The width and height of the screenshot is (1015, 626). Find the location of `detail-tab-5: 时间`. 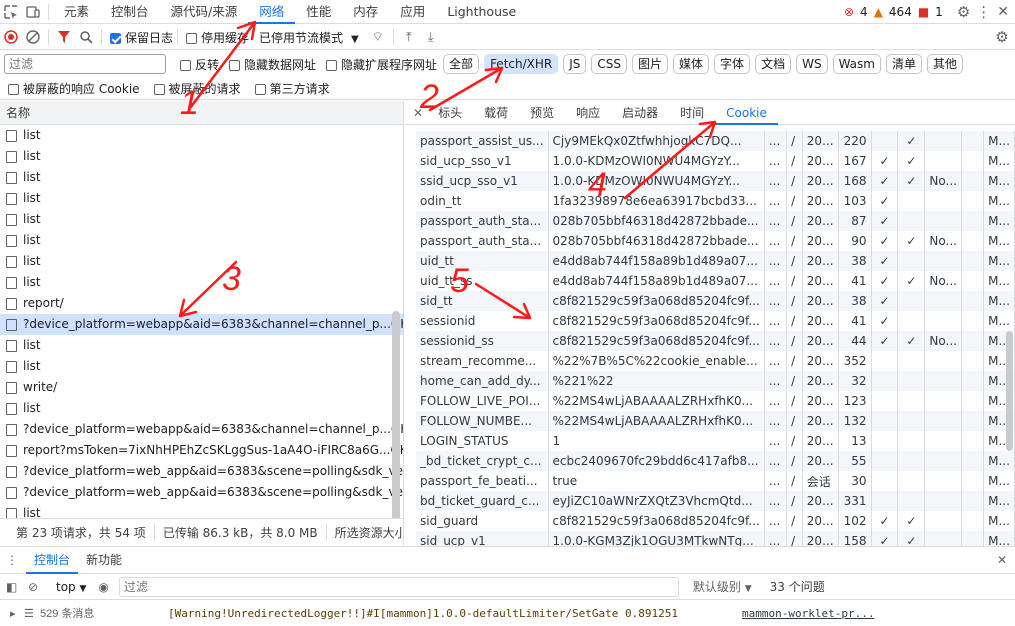

detail-tab-5: 时间 is located at coordinates (692, 113).